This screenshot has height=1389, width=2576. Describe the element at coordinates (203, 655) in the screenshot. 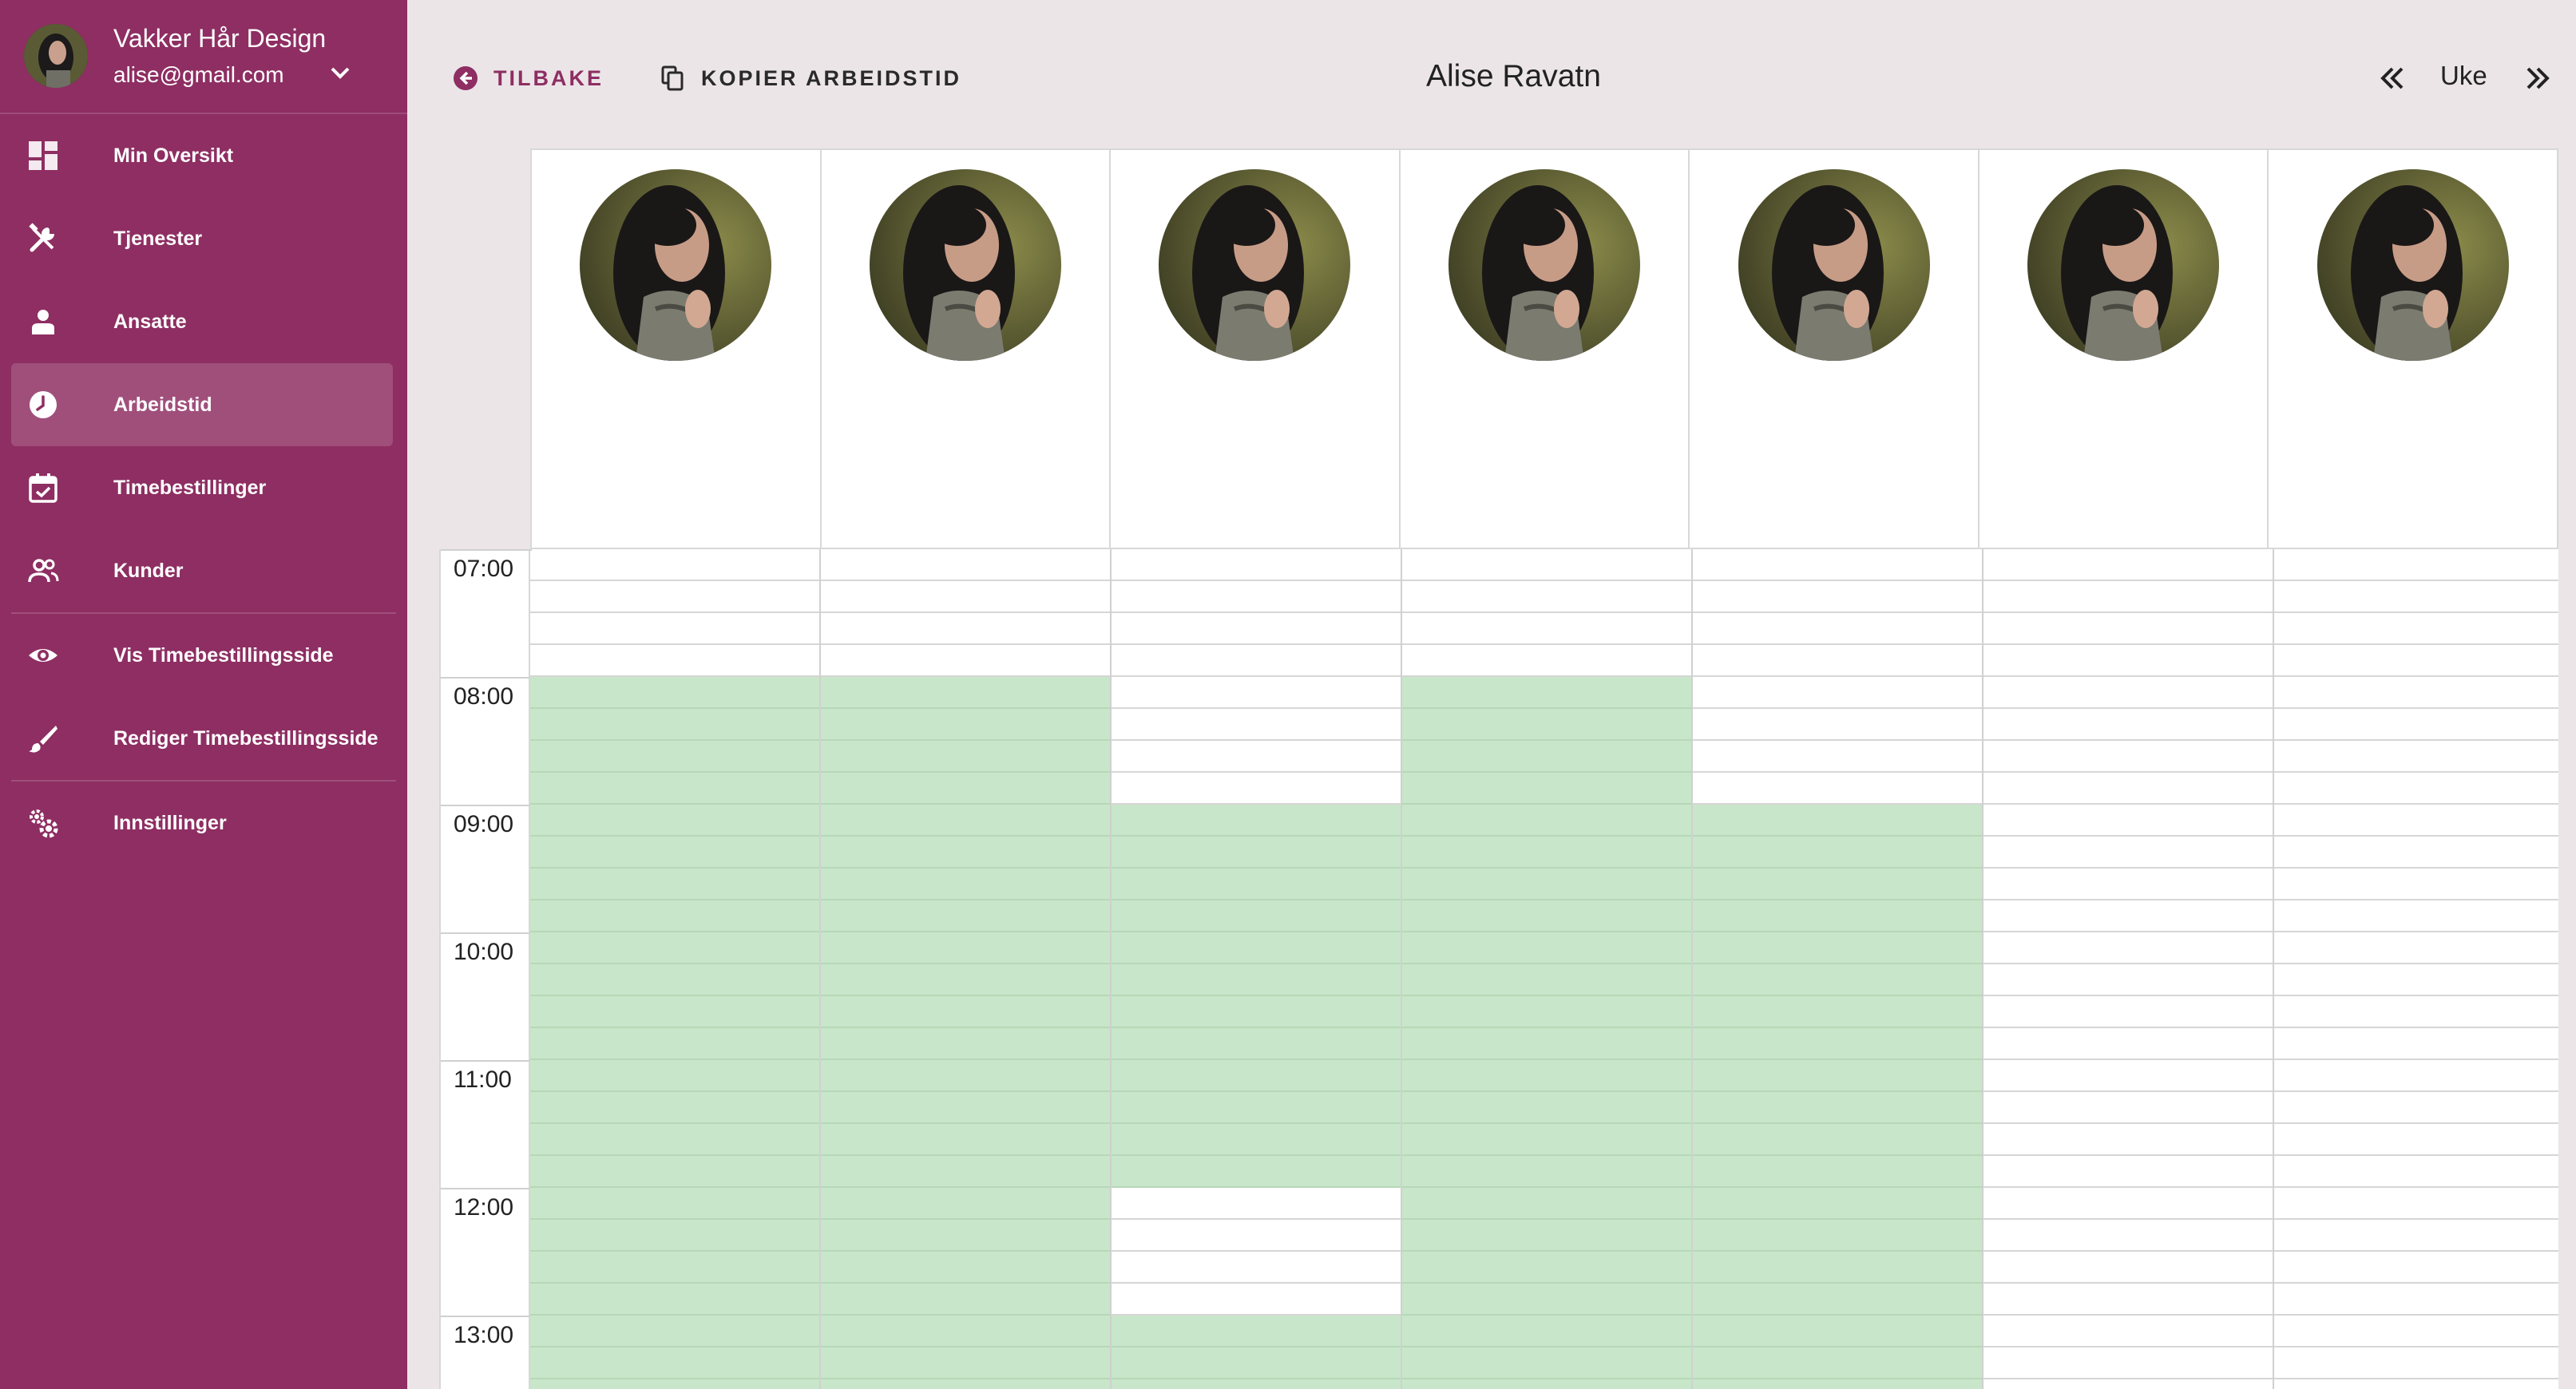

I see `sidebar-item-vis-timebestillingsside: Vis Timebestillingsside` at that location.